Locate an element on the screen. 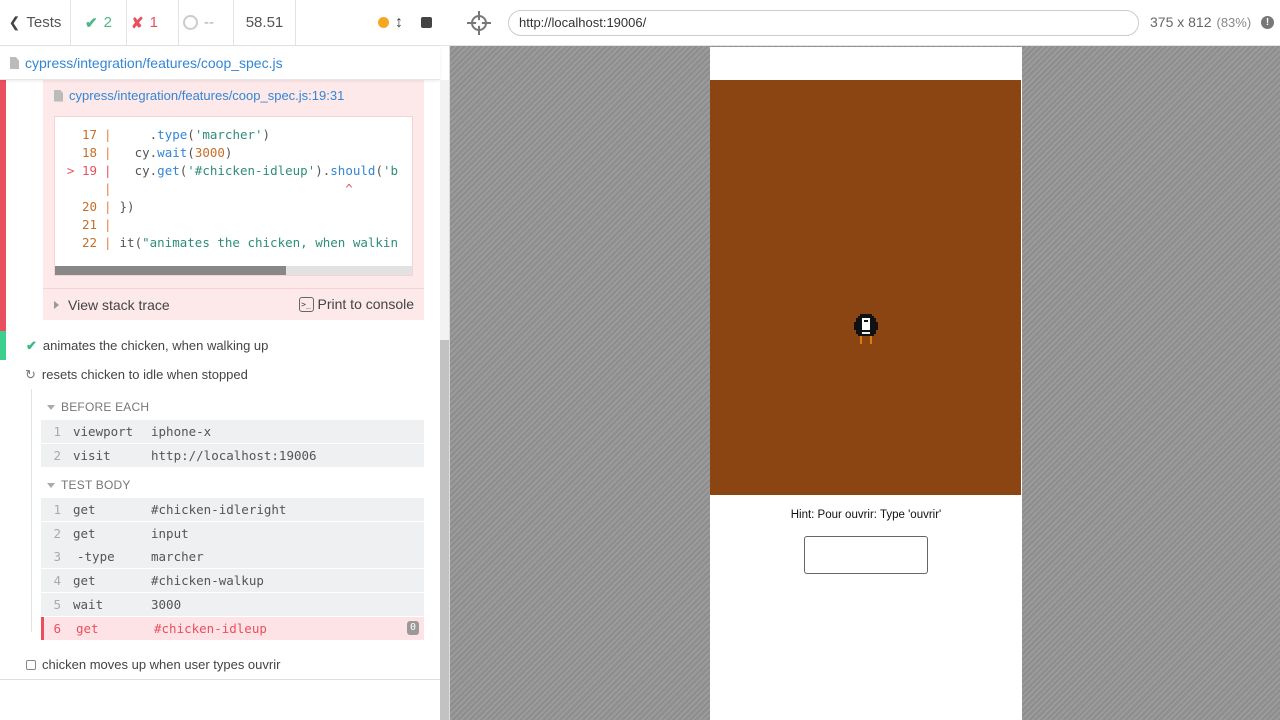 The height and width of the screenshot is (720, 1280). hook-test-body: TEST BODY is located at coordinates (89, 485).